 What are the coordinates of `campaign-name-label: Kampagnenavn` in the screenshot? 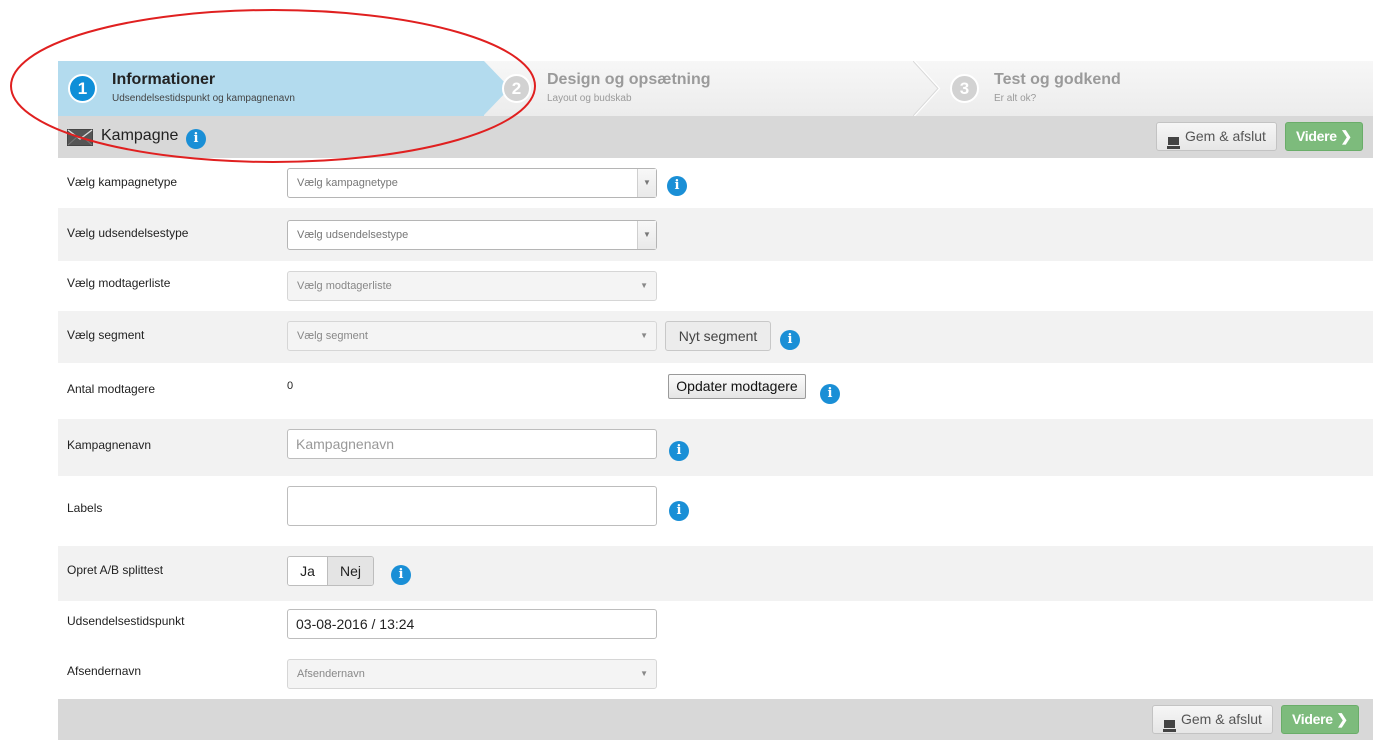 It's located at (109, 445).